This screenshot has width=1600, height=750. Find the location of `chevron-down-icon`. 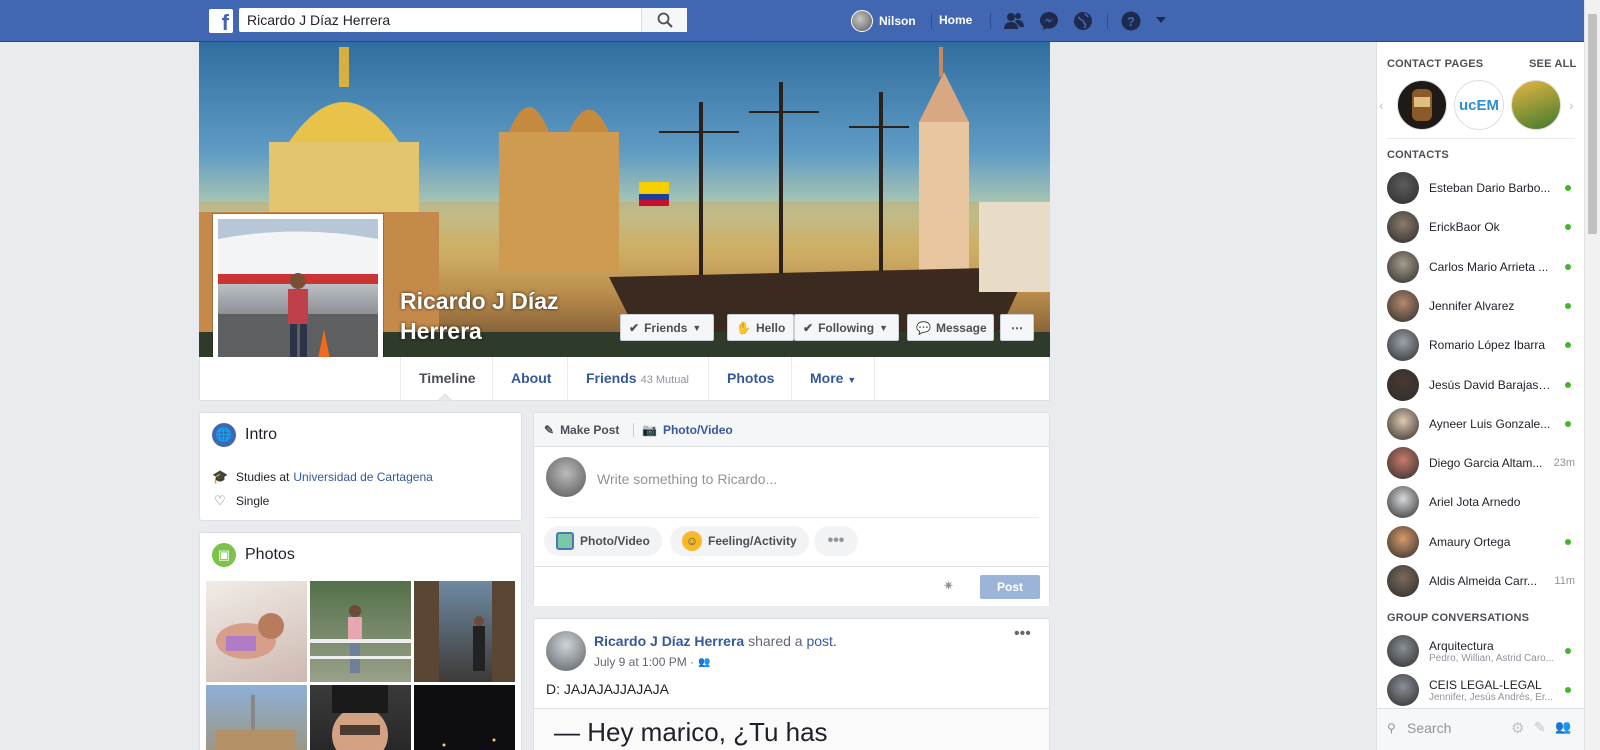

chevron-down-icon is located at coordinates (1161, 20).